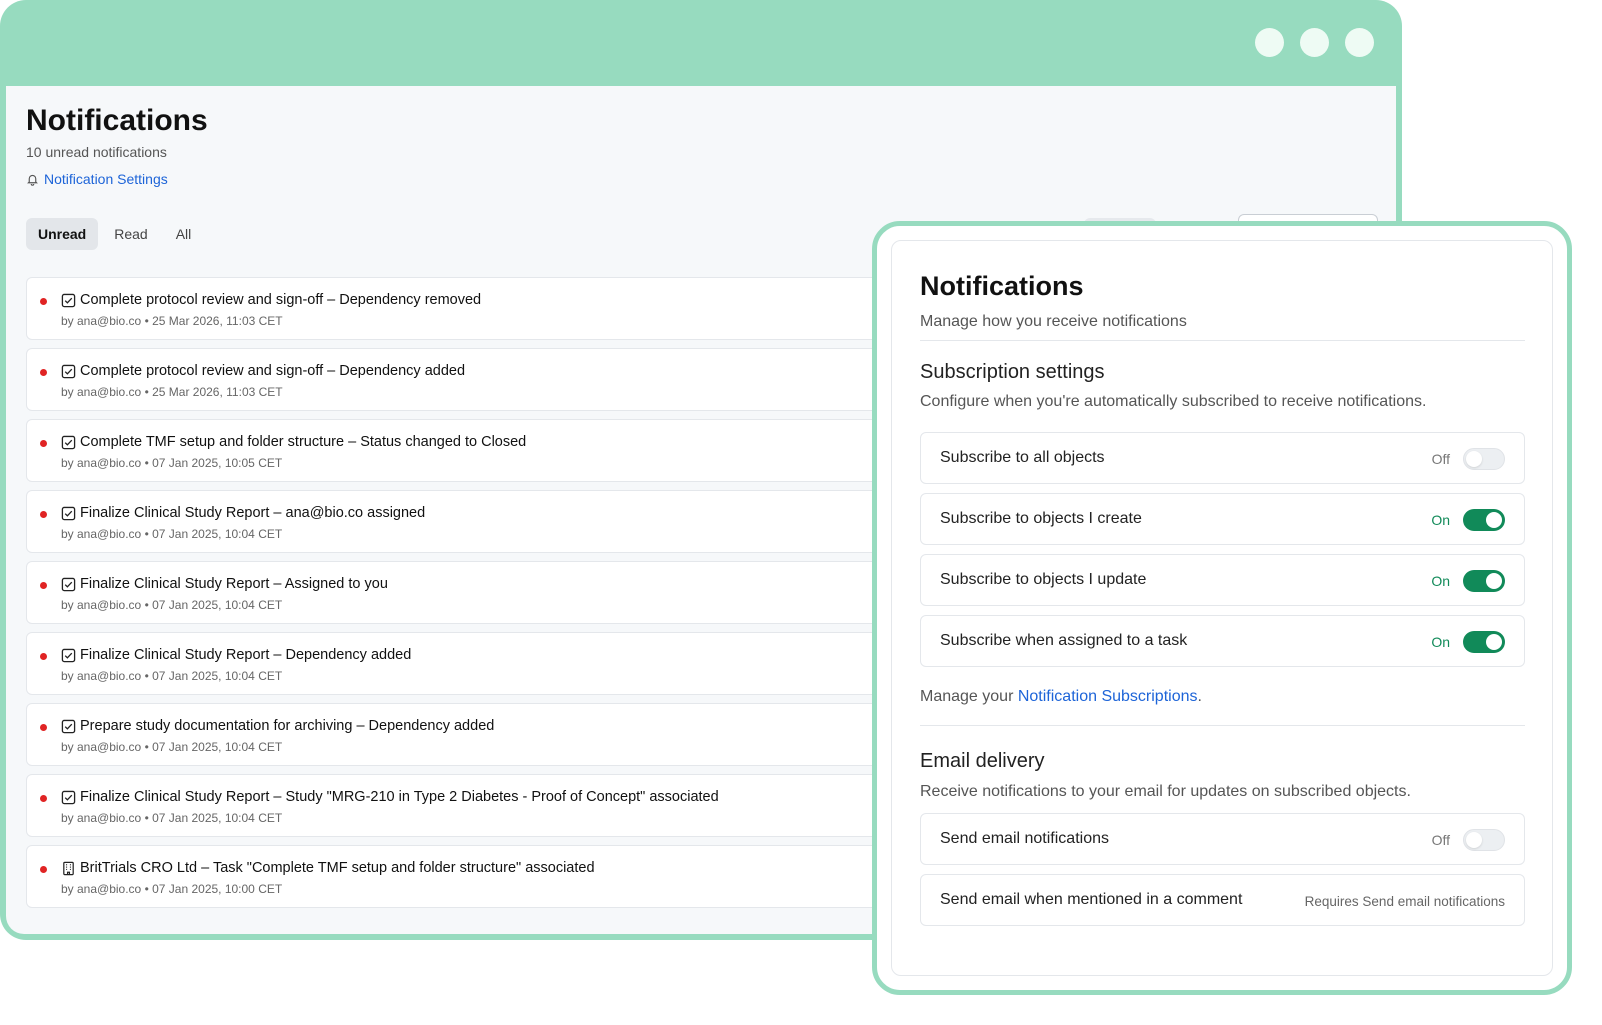  I want to click on page-title: Notifications, so click(117, 120).